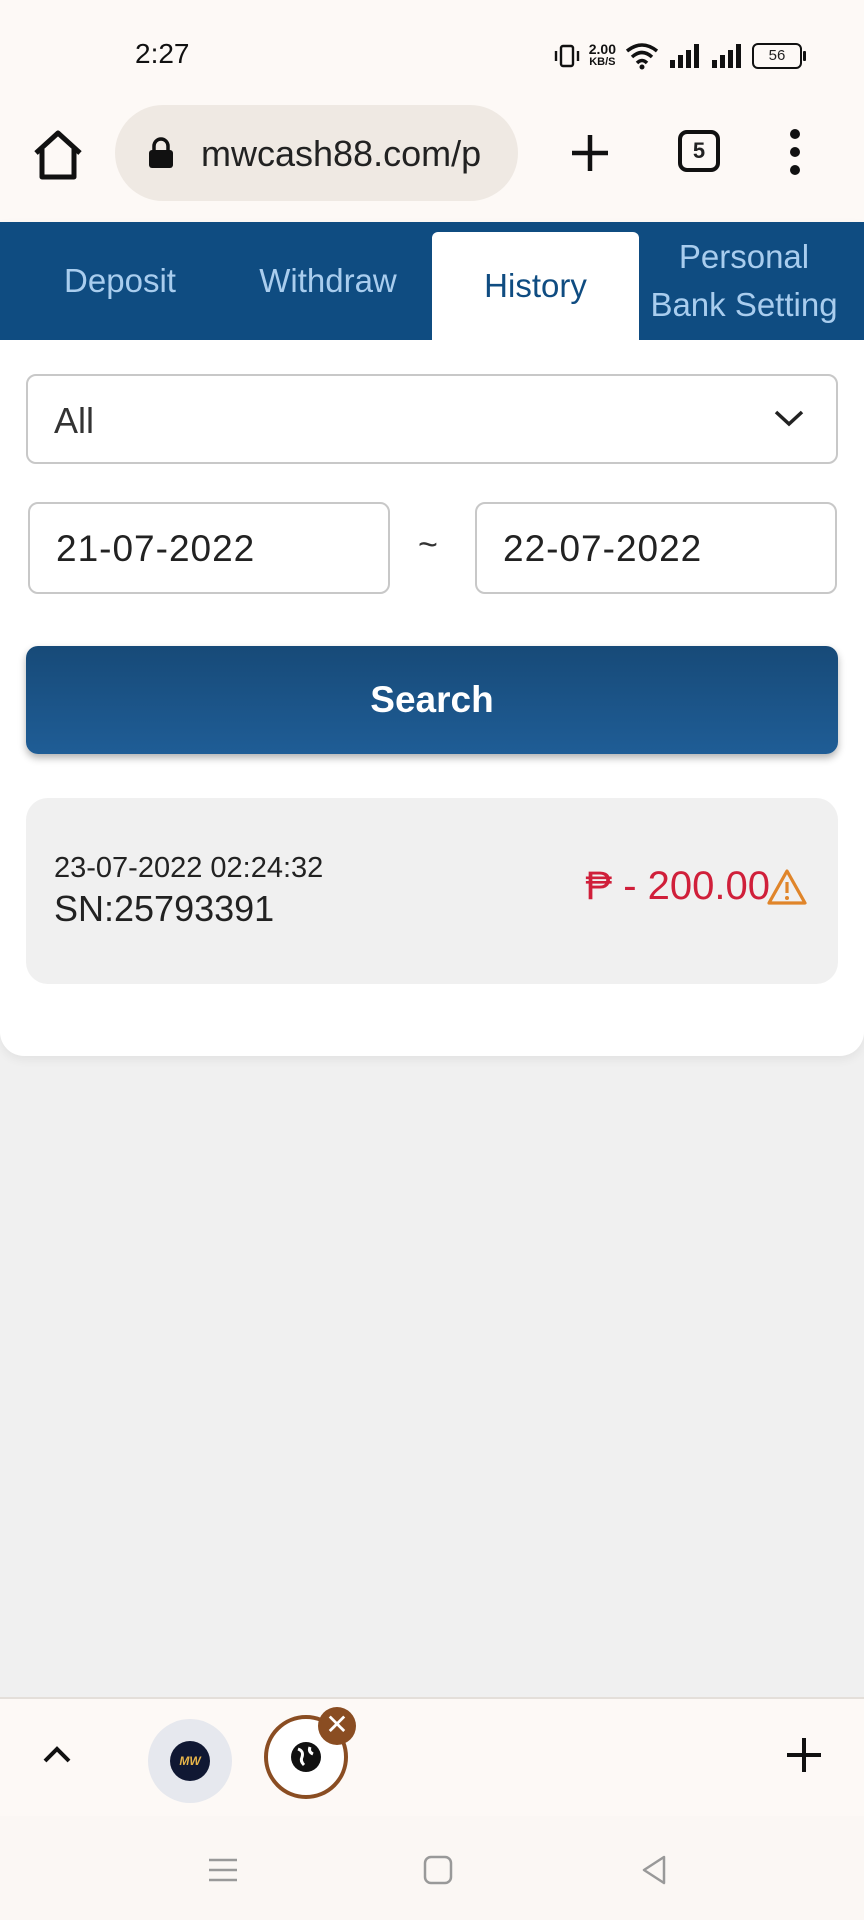 Image resolution: width=864 pixels, height=1920 pixels. Describe the element at coordinates (74, 420) in the screenshot. I see `type-select-value: All` at that location.